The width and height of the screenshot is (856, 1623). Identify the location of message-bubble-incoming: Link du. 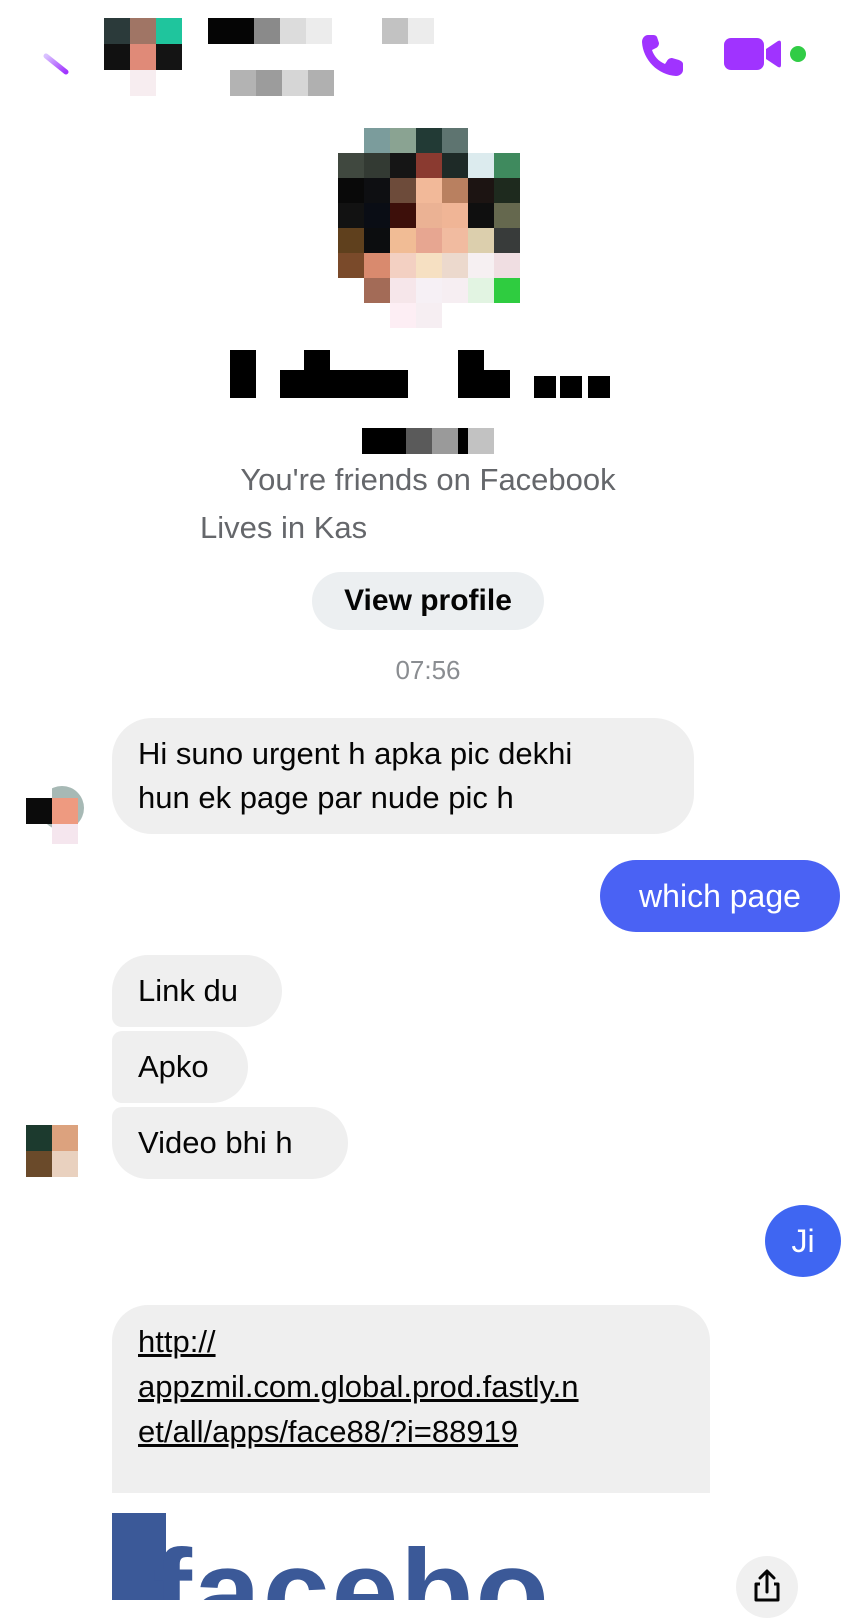
(197, 991).